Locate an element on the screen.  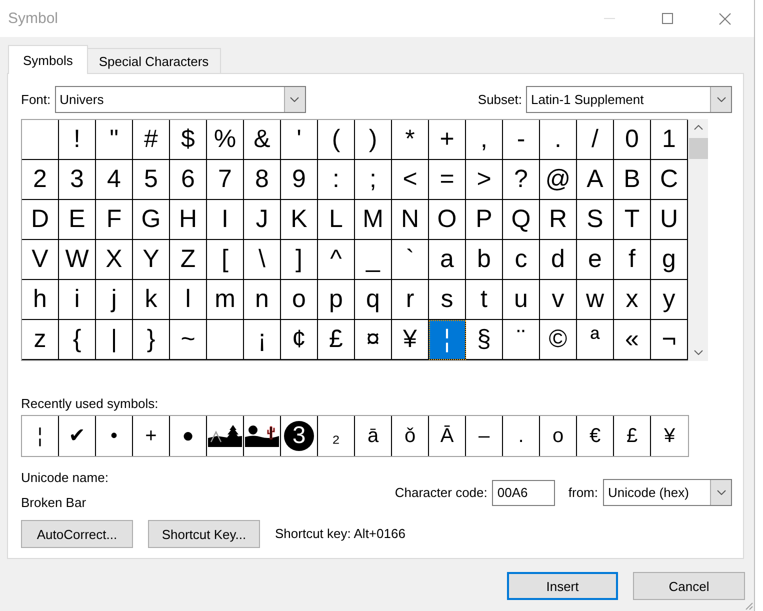
symbol-cell: F is located at coordinates (114, 220).